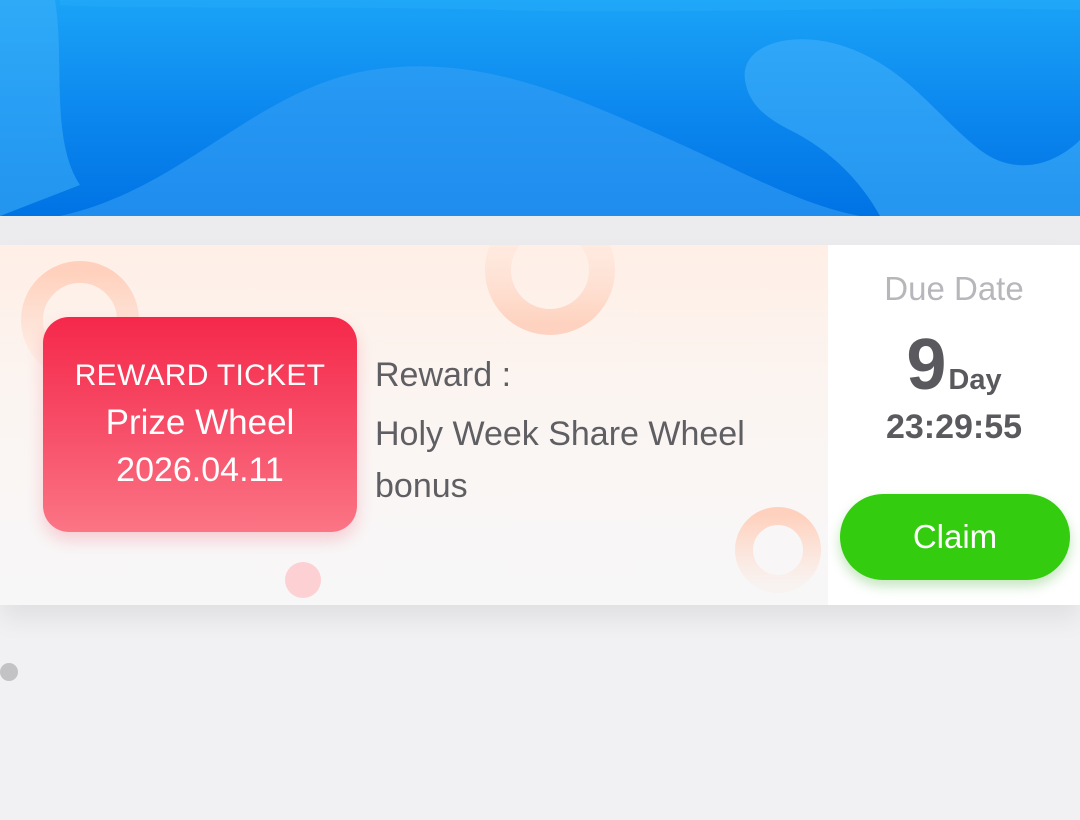  Describe the element at coordinates (975, 380) in the screenshot. I see `days-unit-label: Day` at that location.